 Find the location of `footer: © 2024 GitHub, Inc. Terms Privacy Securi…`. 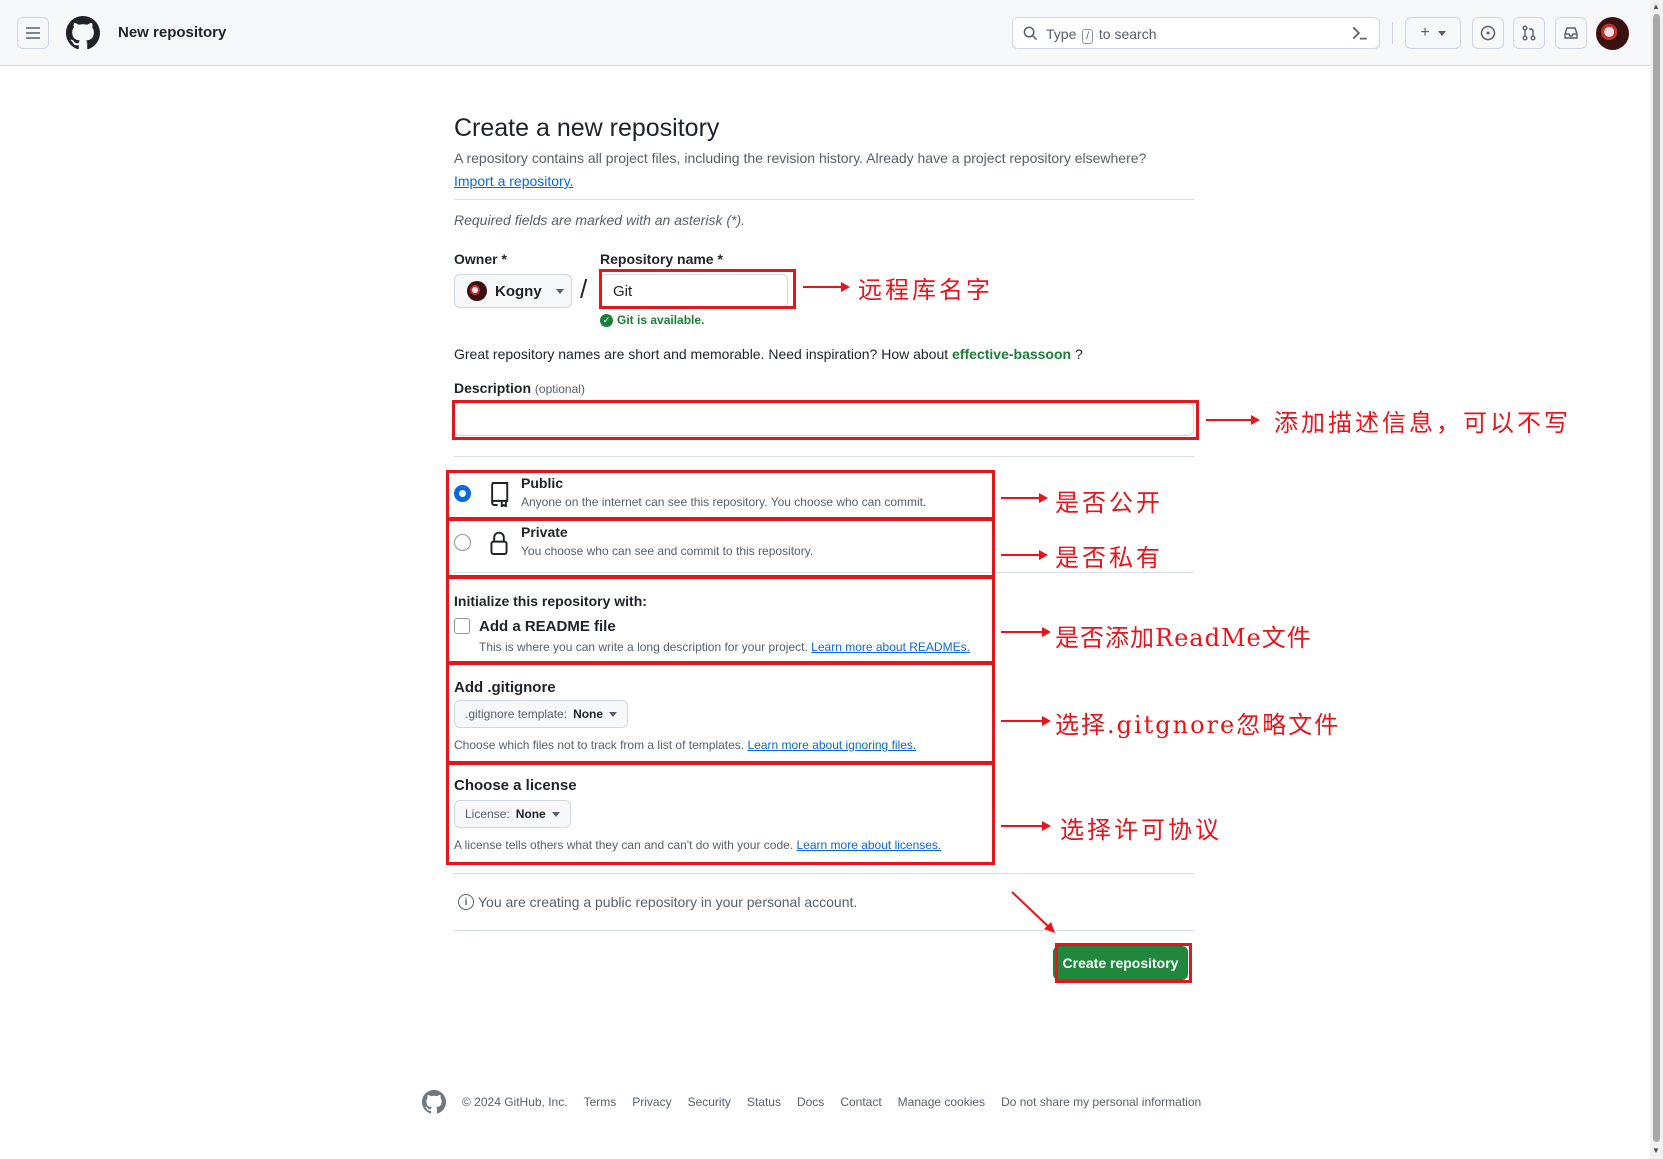

footer: © 2024 GitHub, Inc. Terms Privacy Securi… is located at coordinates (811, 1102).